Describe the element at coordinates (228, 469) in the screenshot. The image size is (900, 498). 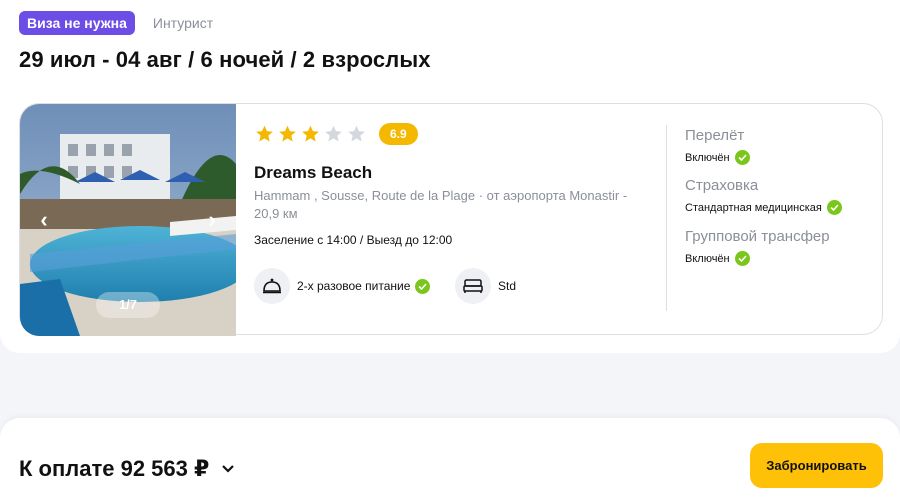
I see `chevron-down-icon` at that location.